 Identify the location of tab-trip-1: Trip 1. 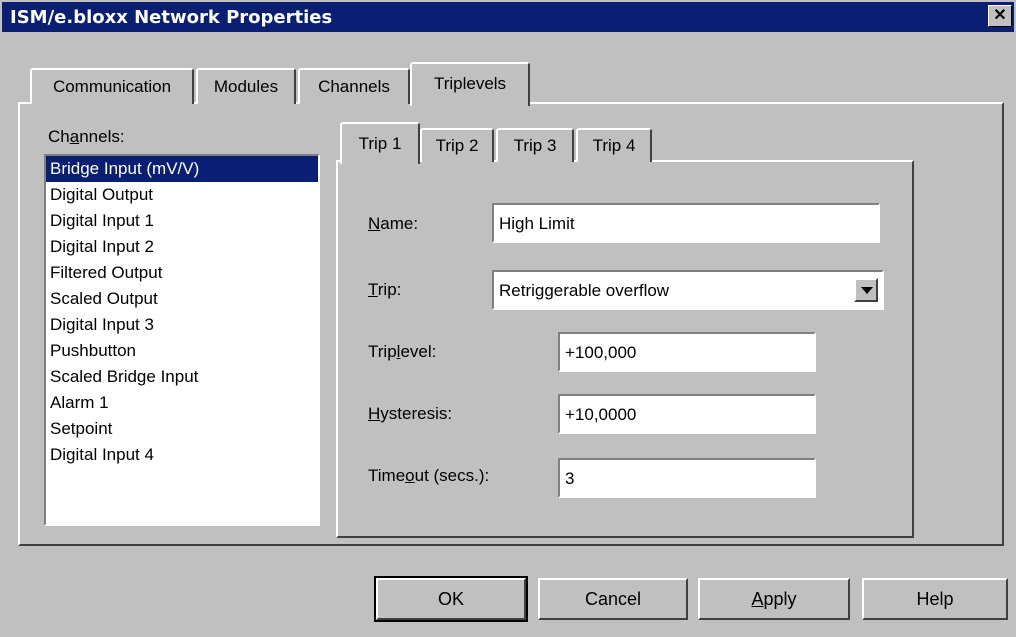
(380, 143).